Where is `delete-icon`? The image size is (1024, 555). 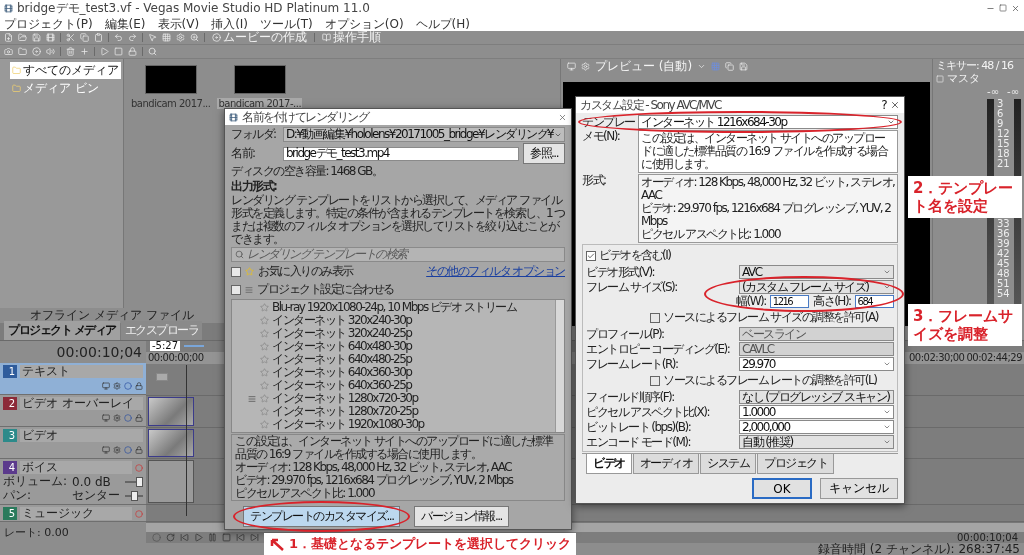
delete-icon is located at coordinates (70, 51).